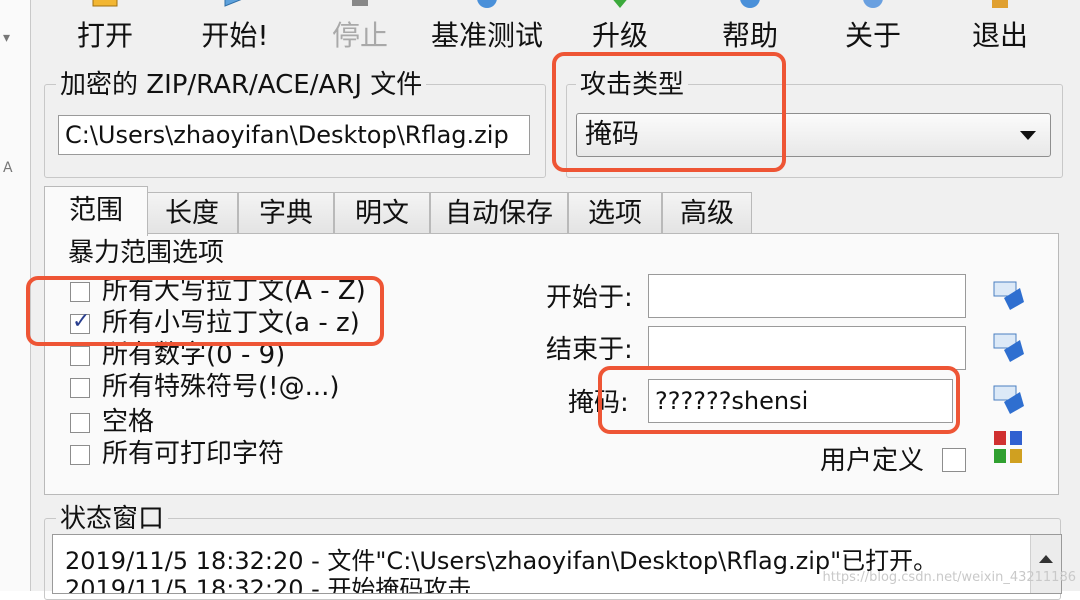 The image size is (1080, 600). Describe the element at coordinates (268, 584) in the screenshot. I see `status-line: 2019/11/5 18:32:20 - 开始掩码攻击` at that location.